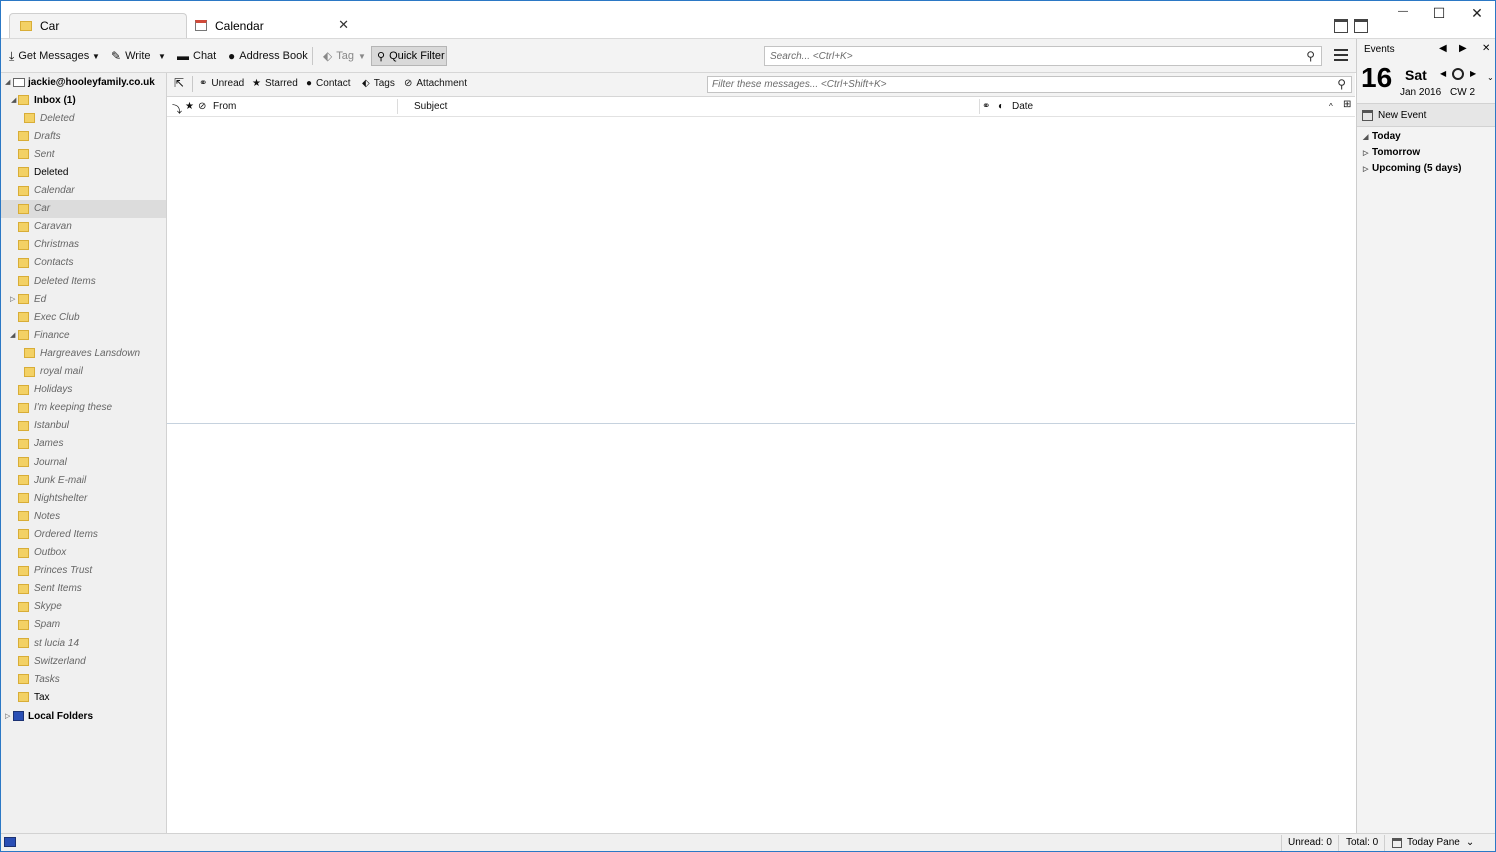 This screenshot has width=1496, height=852. I want to click on folder-item: Contacts, so click(83, 263).